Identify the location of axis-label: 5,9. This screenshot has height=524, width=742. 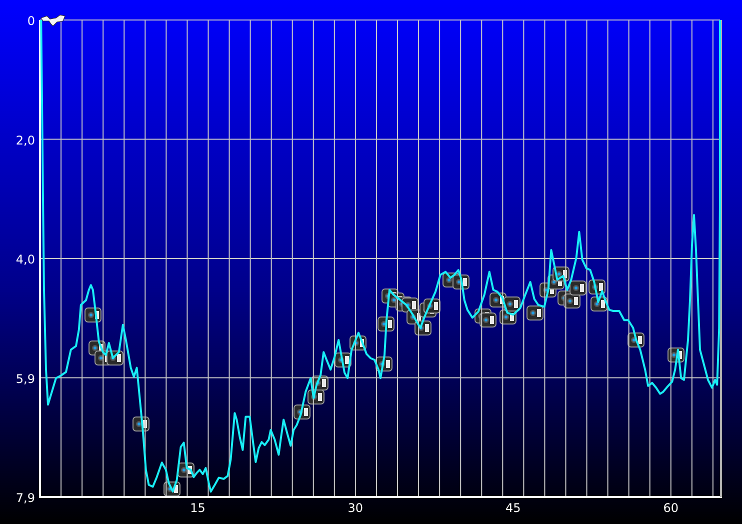
(25, 379).